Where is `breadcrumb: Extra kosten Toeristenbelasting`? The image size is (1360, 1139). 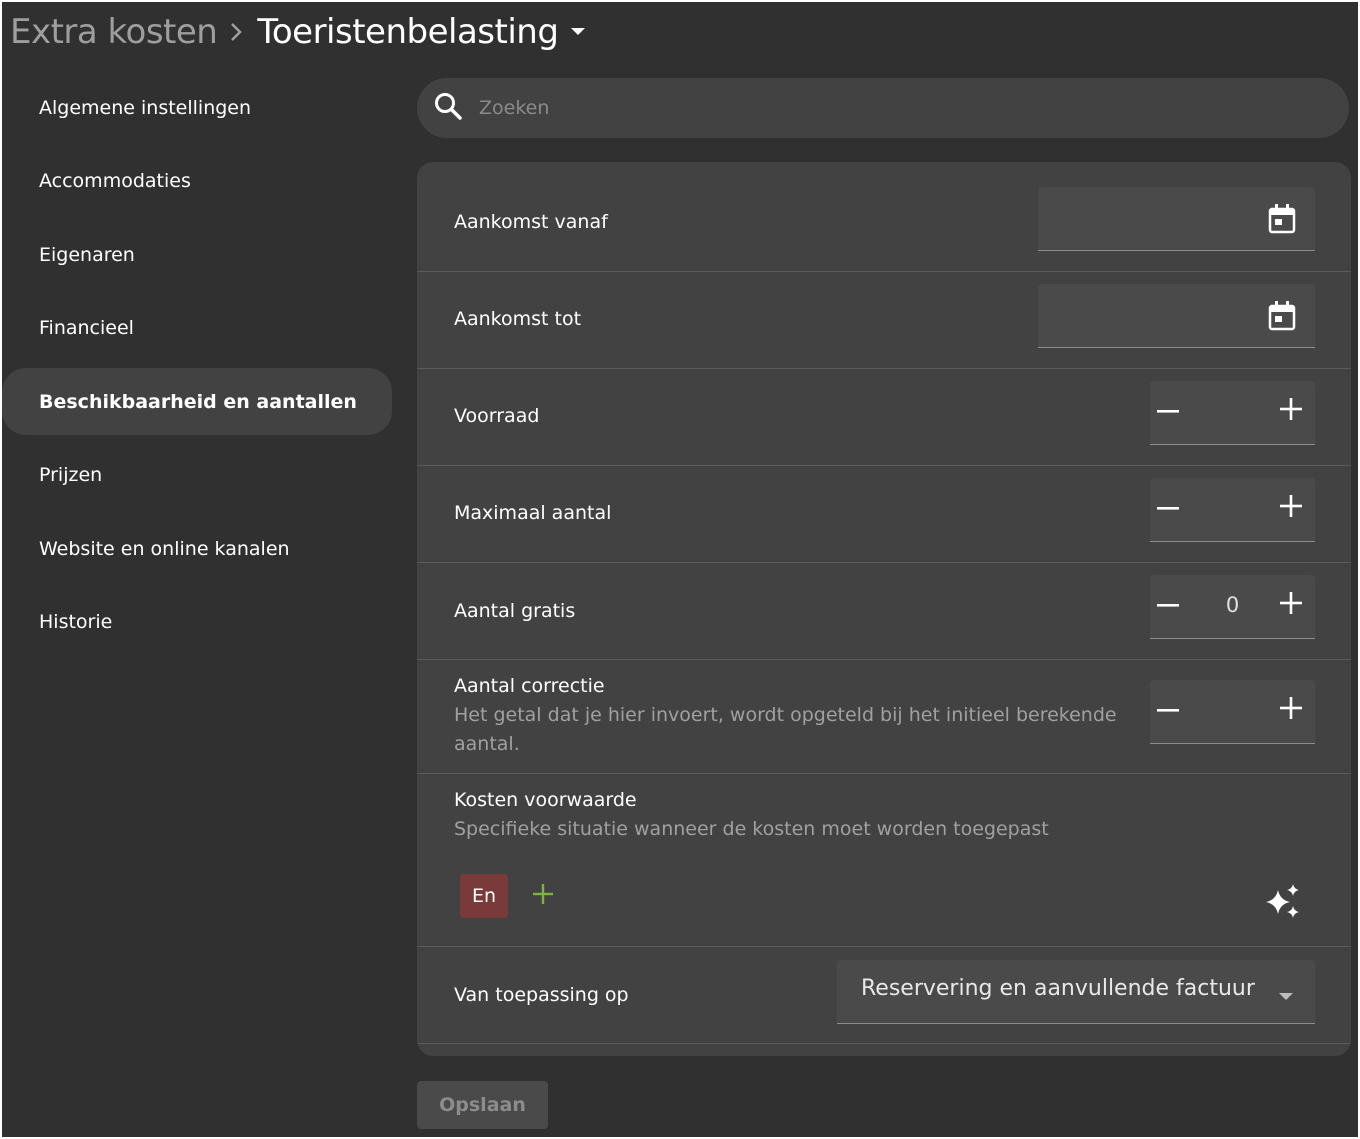
breadcrumb: Extra kosten Toeristenbelasting is located at coordinates (298, 32).